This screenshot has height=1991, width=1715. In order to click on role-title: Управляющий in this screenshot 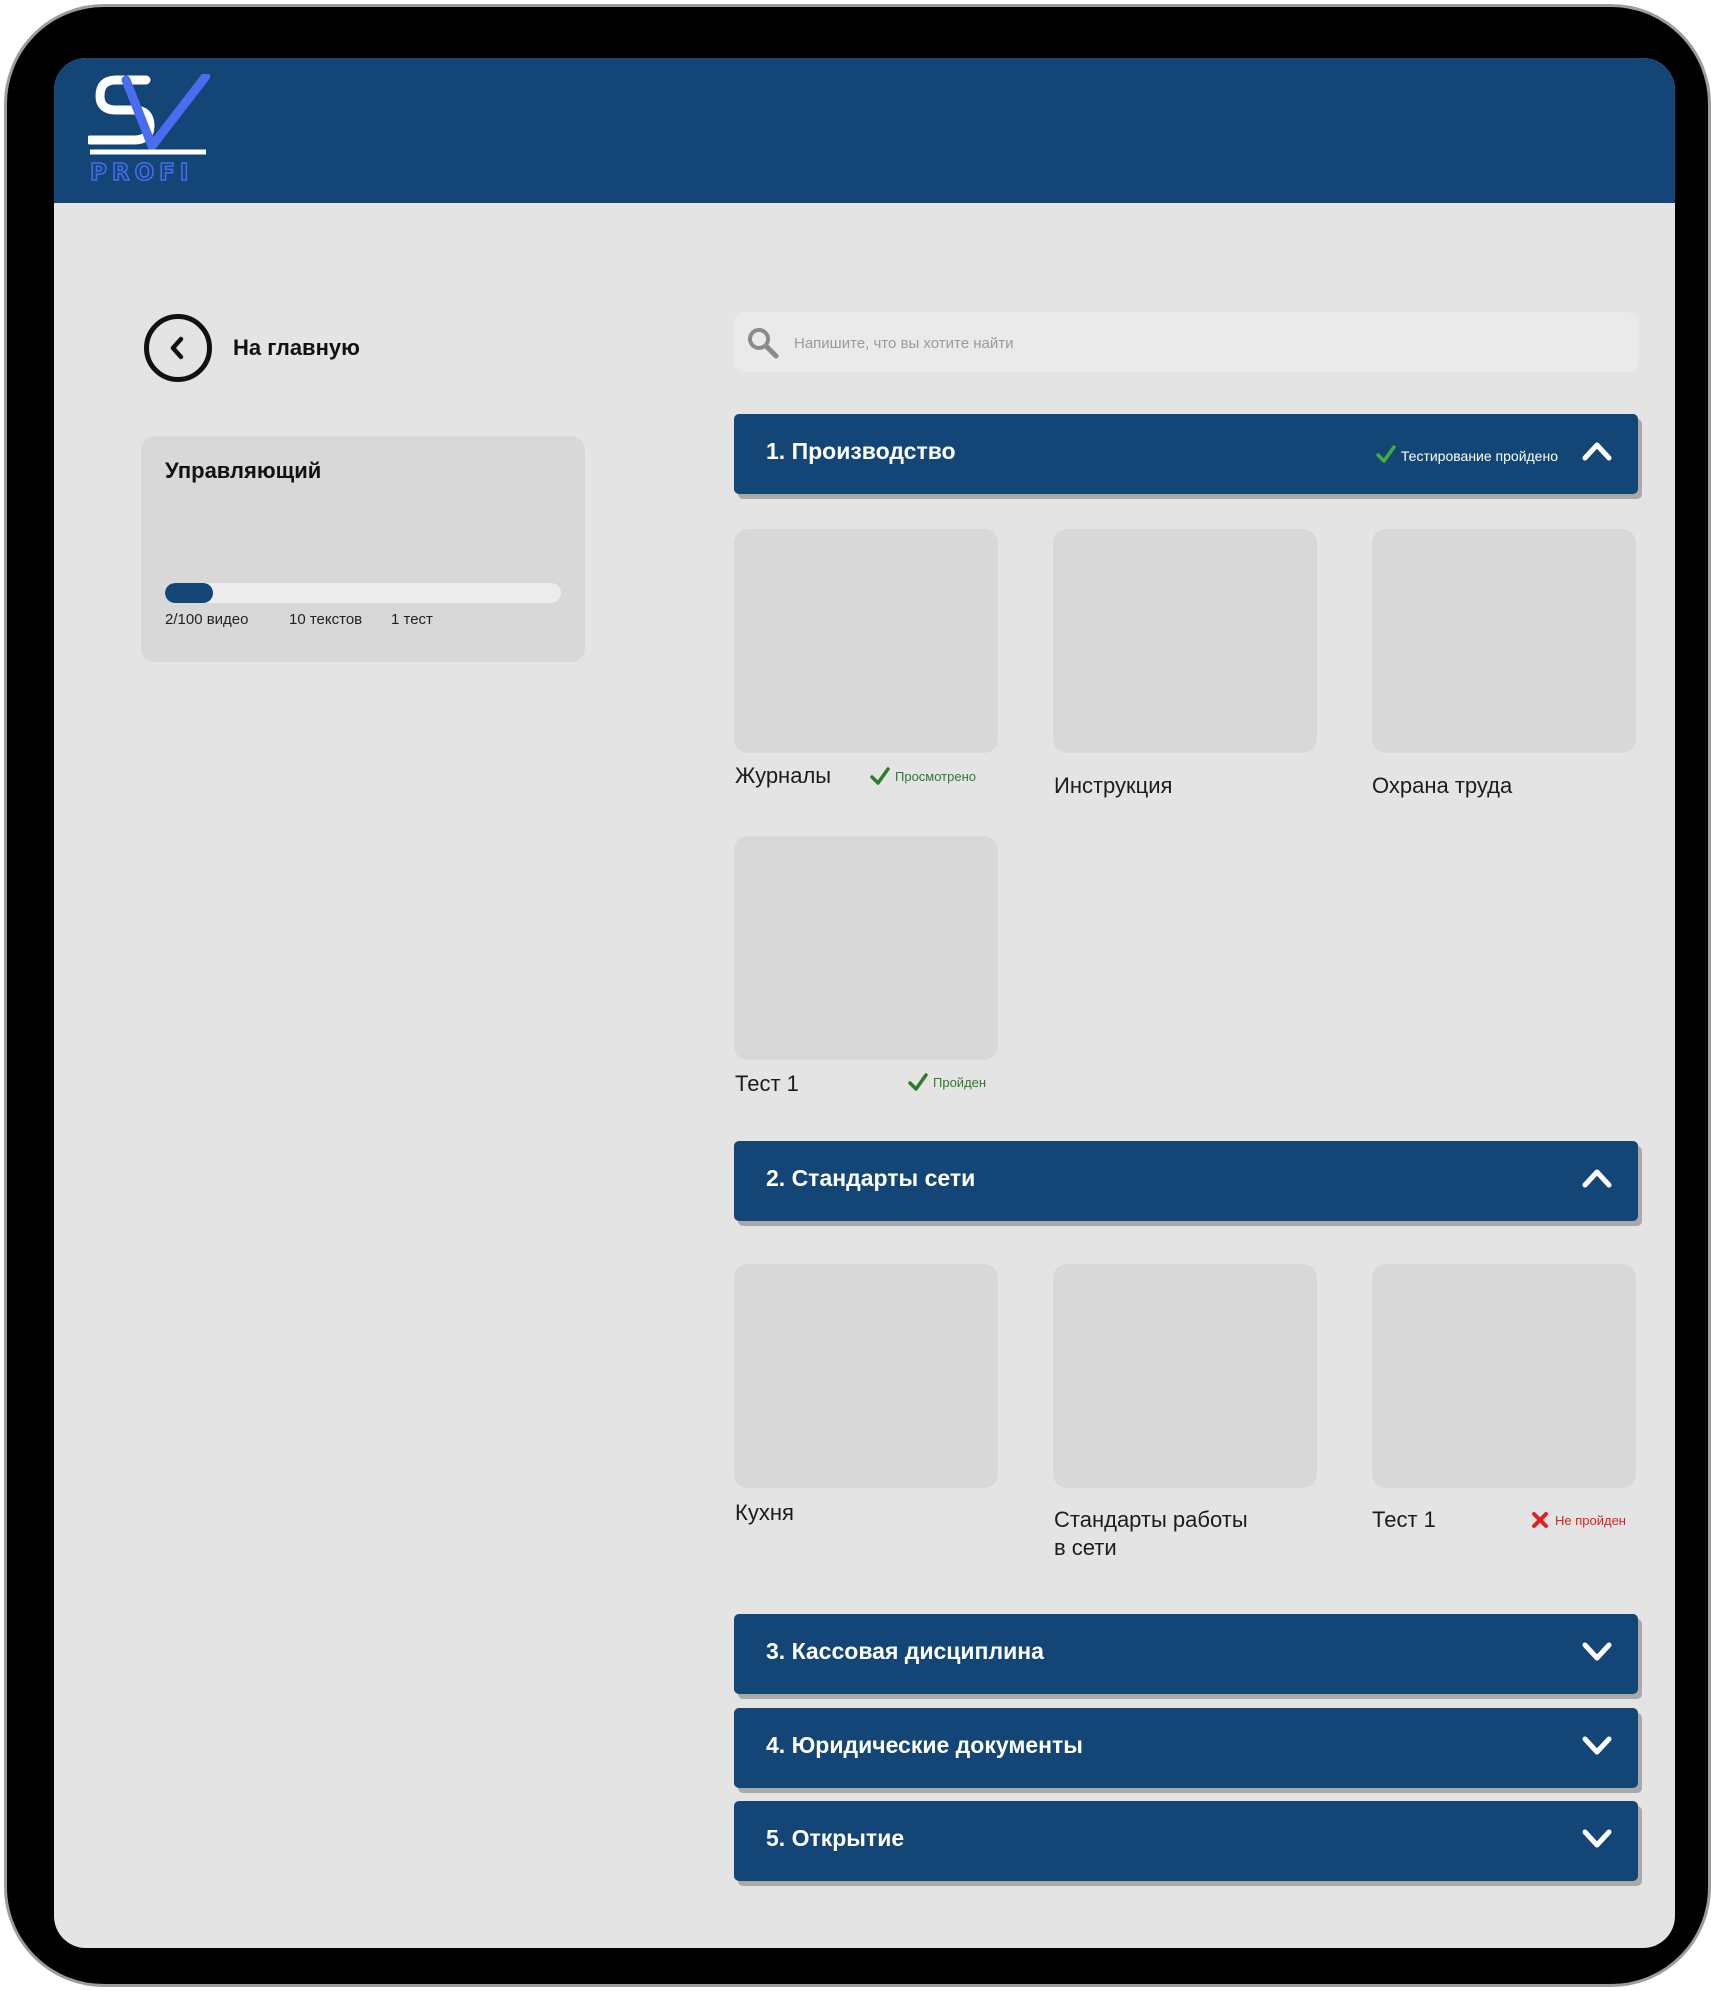, I will do `click(243, 470)`.